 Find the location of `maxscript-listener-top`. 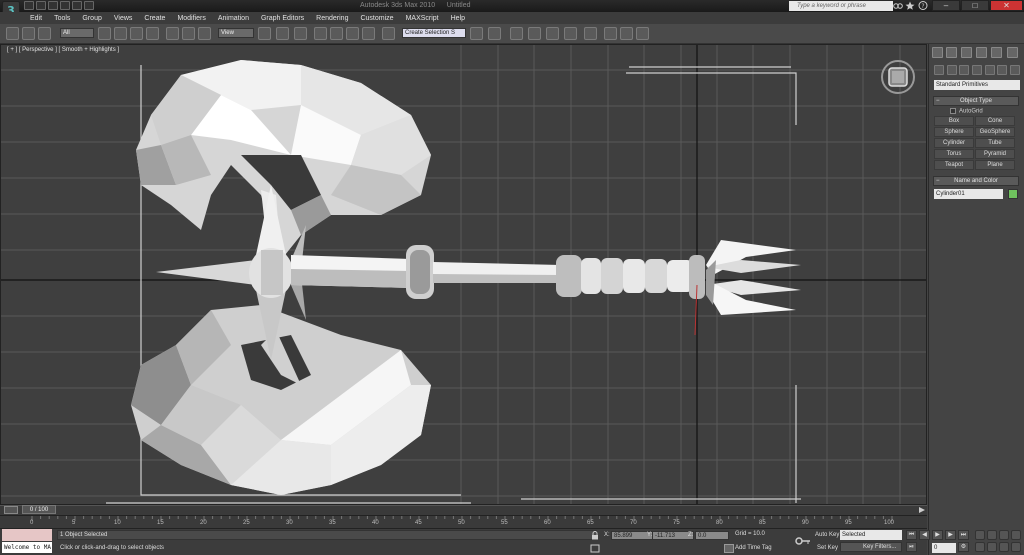

maxscript-listener-top is located at coordinates (27, 535).